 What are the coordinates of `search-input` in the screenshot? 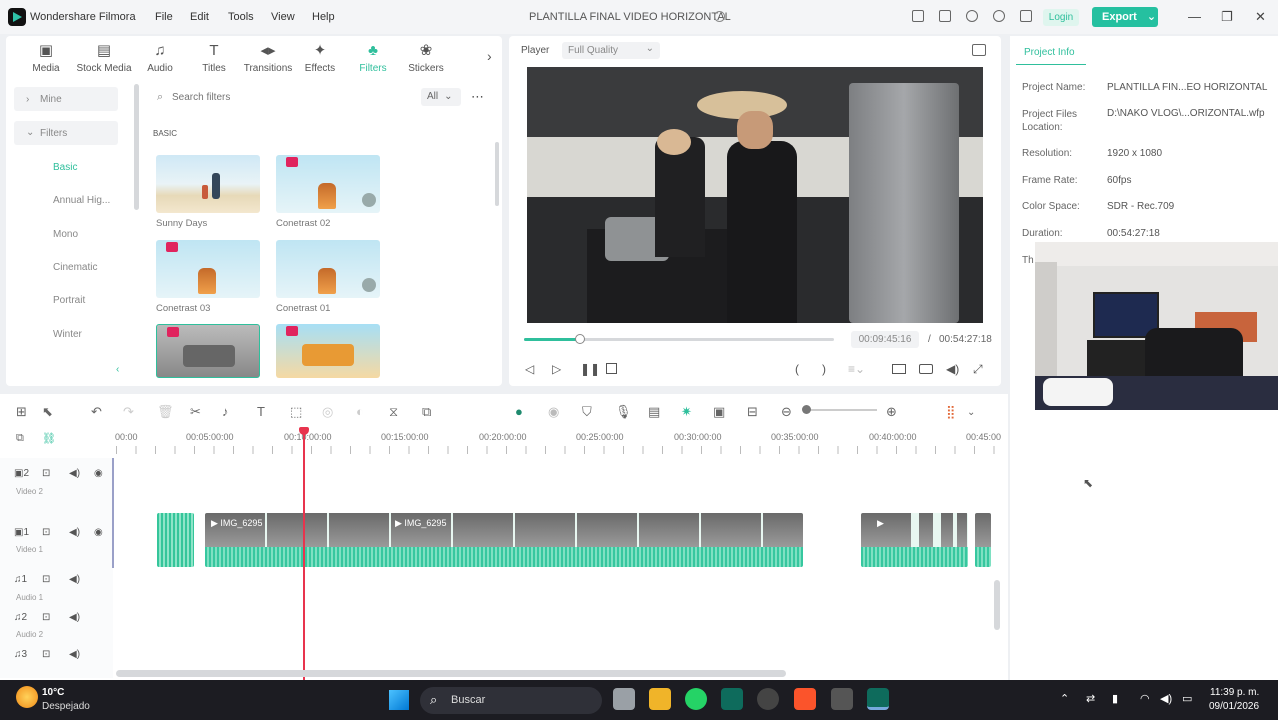 It's located at (292, 97).